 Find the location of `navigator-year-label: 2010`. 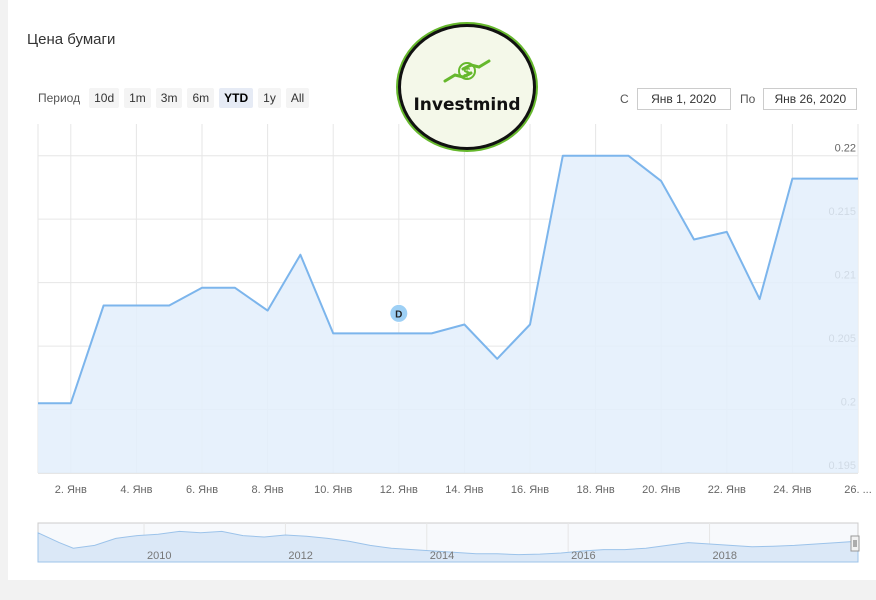

navigator-year-label: 2010 is located at coordinates (159, 556).